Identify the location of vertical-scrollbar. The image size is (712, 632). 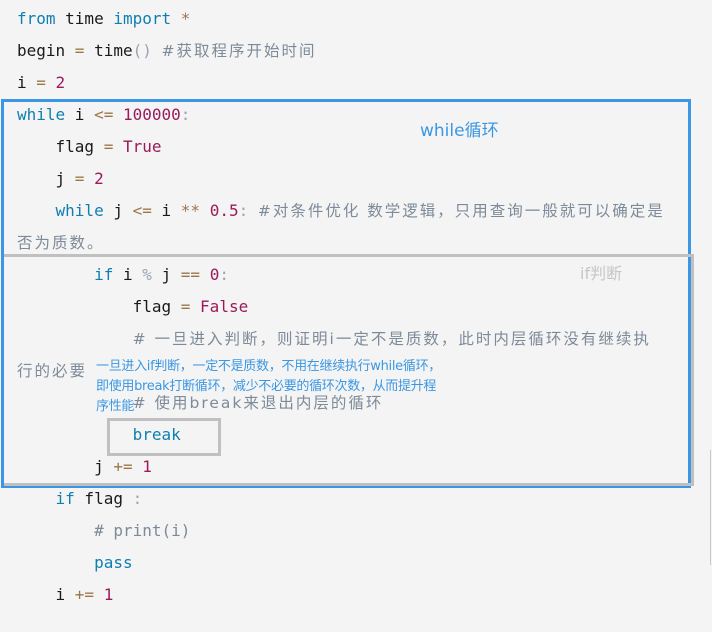
(710, 507).